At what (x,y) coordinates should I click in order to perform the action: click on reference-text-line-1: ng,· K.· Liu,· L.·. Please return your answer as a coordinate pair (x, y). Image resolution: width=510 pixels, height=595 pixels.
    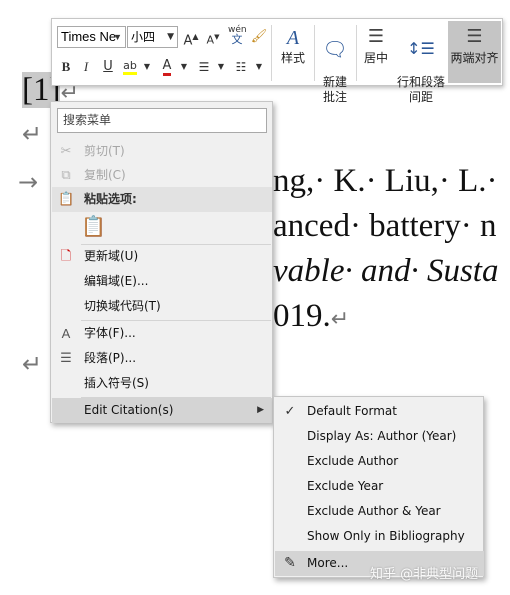
    Looking at the image, I should click on (385, 181).